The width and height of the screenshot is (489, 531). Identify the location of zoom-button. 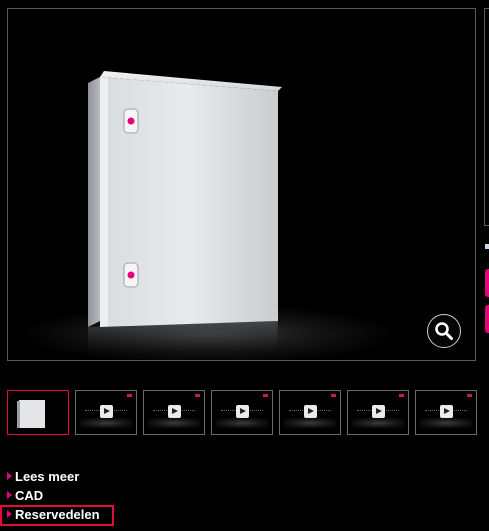
(444, 331).